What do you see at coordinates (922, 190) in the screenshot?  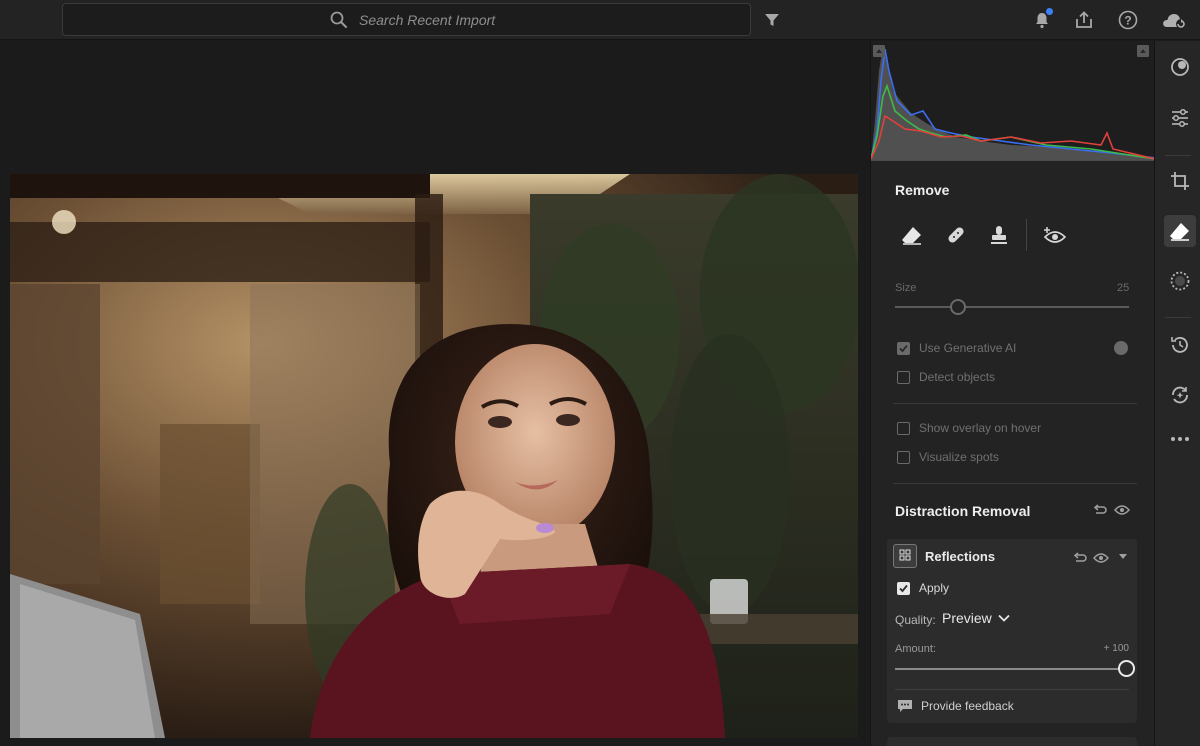 I see `remove-title: Remove` at bounding box center [922, 190].